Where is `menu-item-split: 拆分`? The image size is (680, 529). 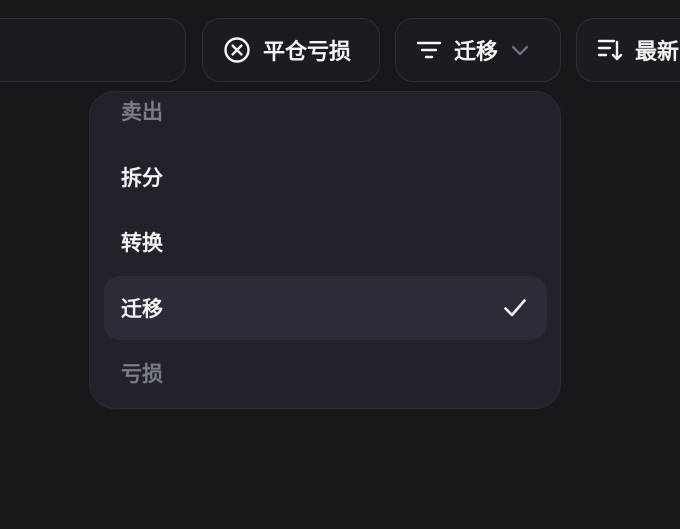 menu-item-split: 拆分 is located at coordinates (325, 177).